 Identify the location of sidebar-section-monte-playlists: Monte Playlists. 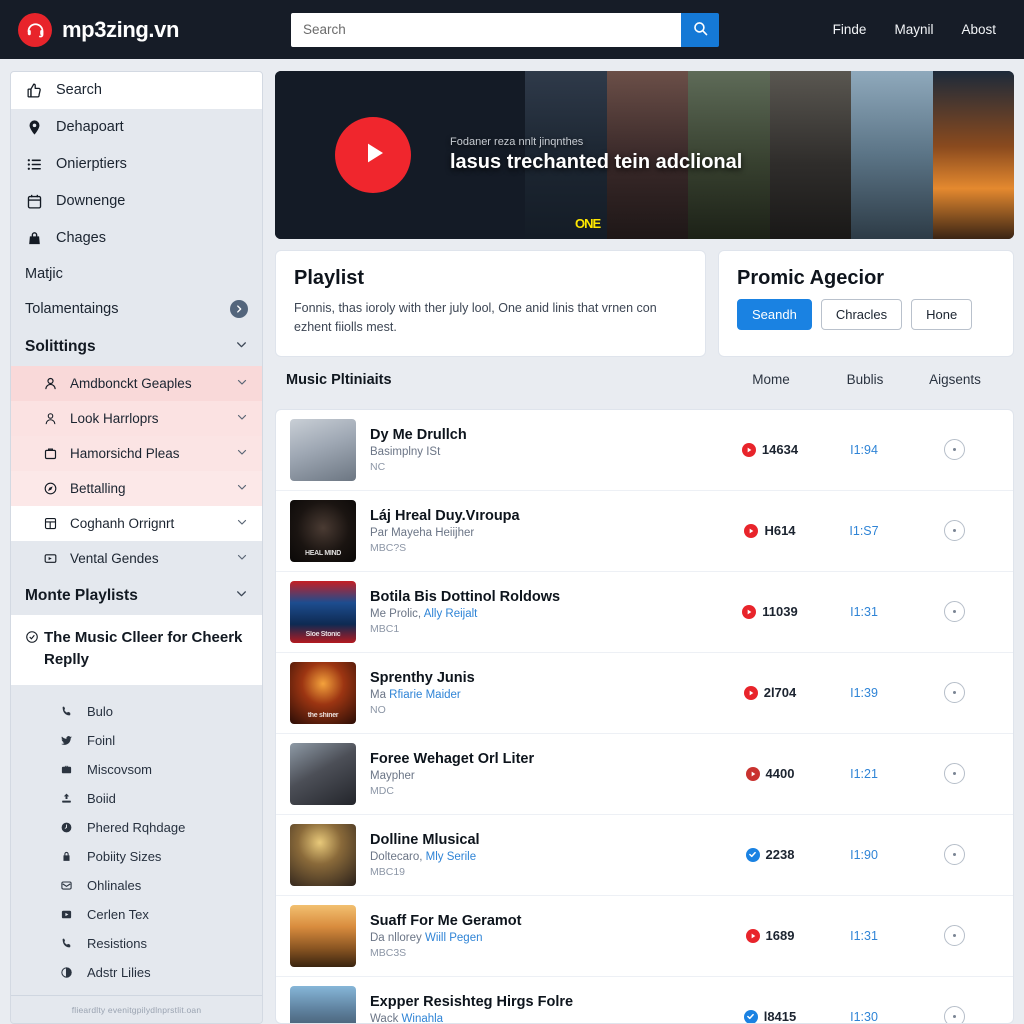
(136, 595).